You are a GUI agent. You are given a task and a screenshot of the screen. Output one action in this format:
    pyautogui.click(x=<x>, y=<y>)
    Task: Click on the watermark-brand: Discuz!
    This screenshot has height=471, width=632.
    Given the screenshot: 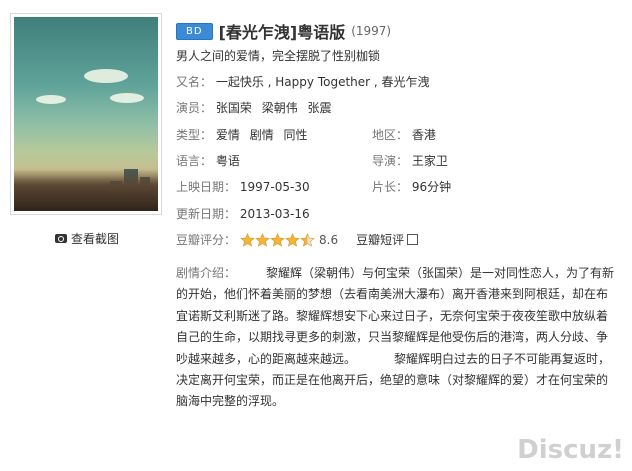 What is the action you would take?
    pyautogui.click(x=570, y=450)
    